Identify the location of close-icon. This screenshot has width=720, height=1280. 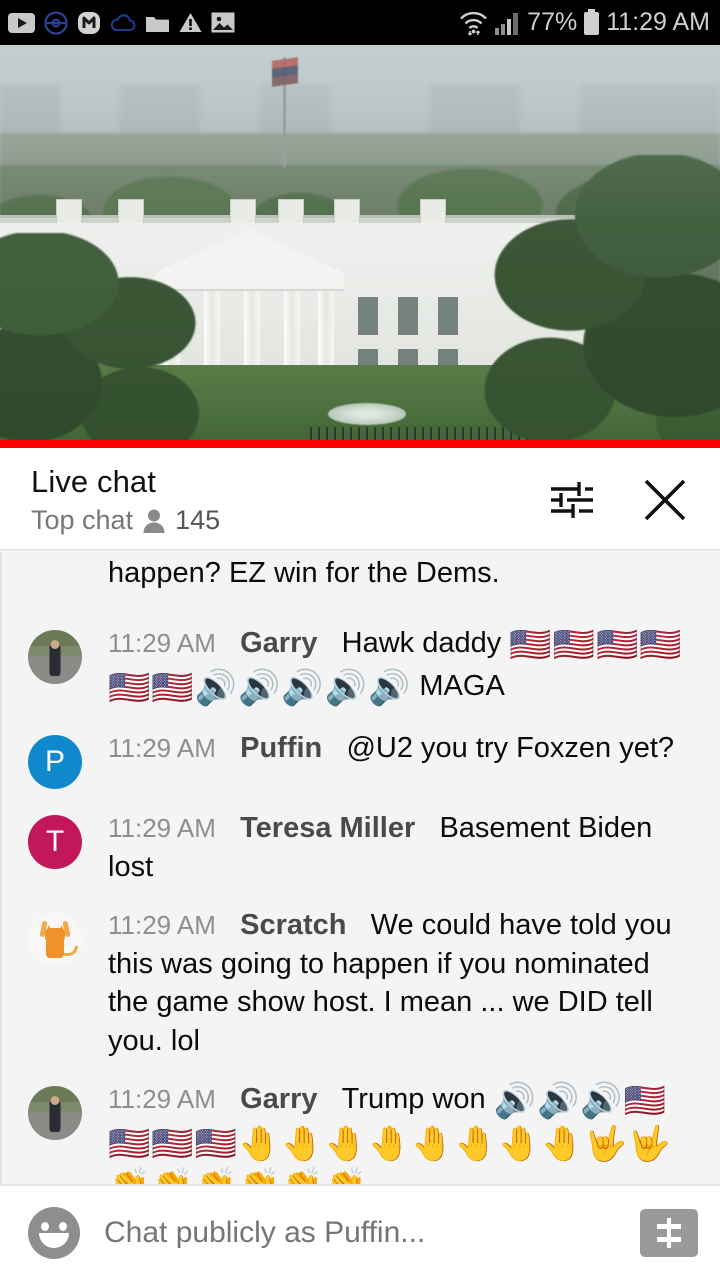
(665, 500).